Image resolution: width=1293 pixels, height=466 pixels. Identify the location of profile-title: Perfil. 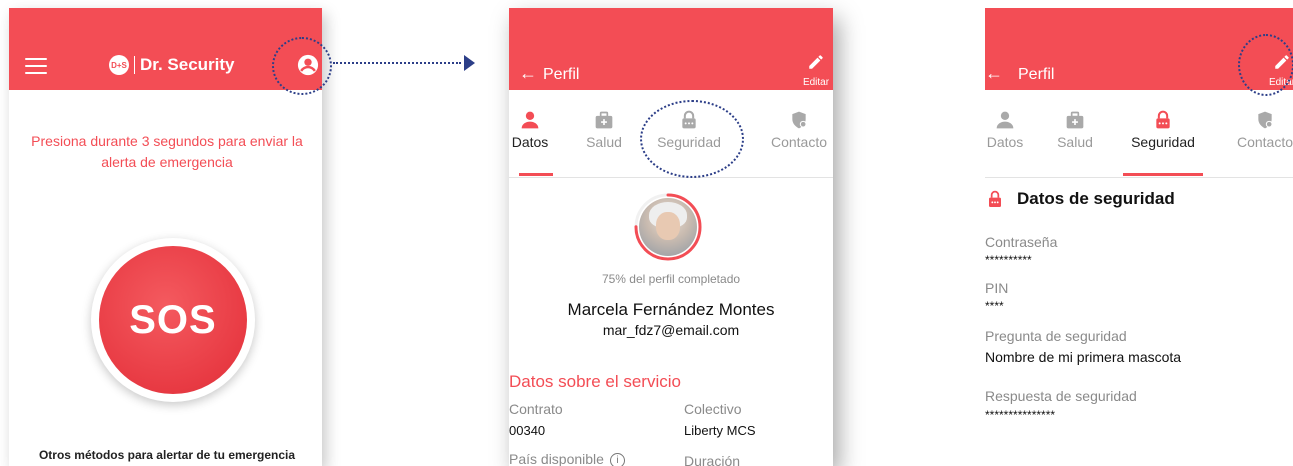
(561, 74).